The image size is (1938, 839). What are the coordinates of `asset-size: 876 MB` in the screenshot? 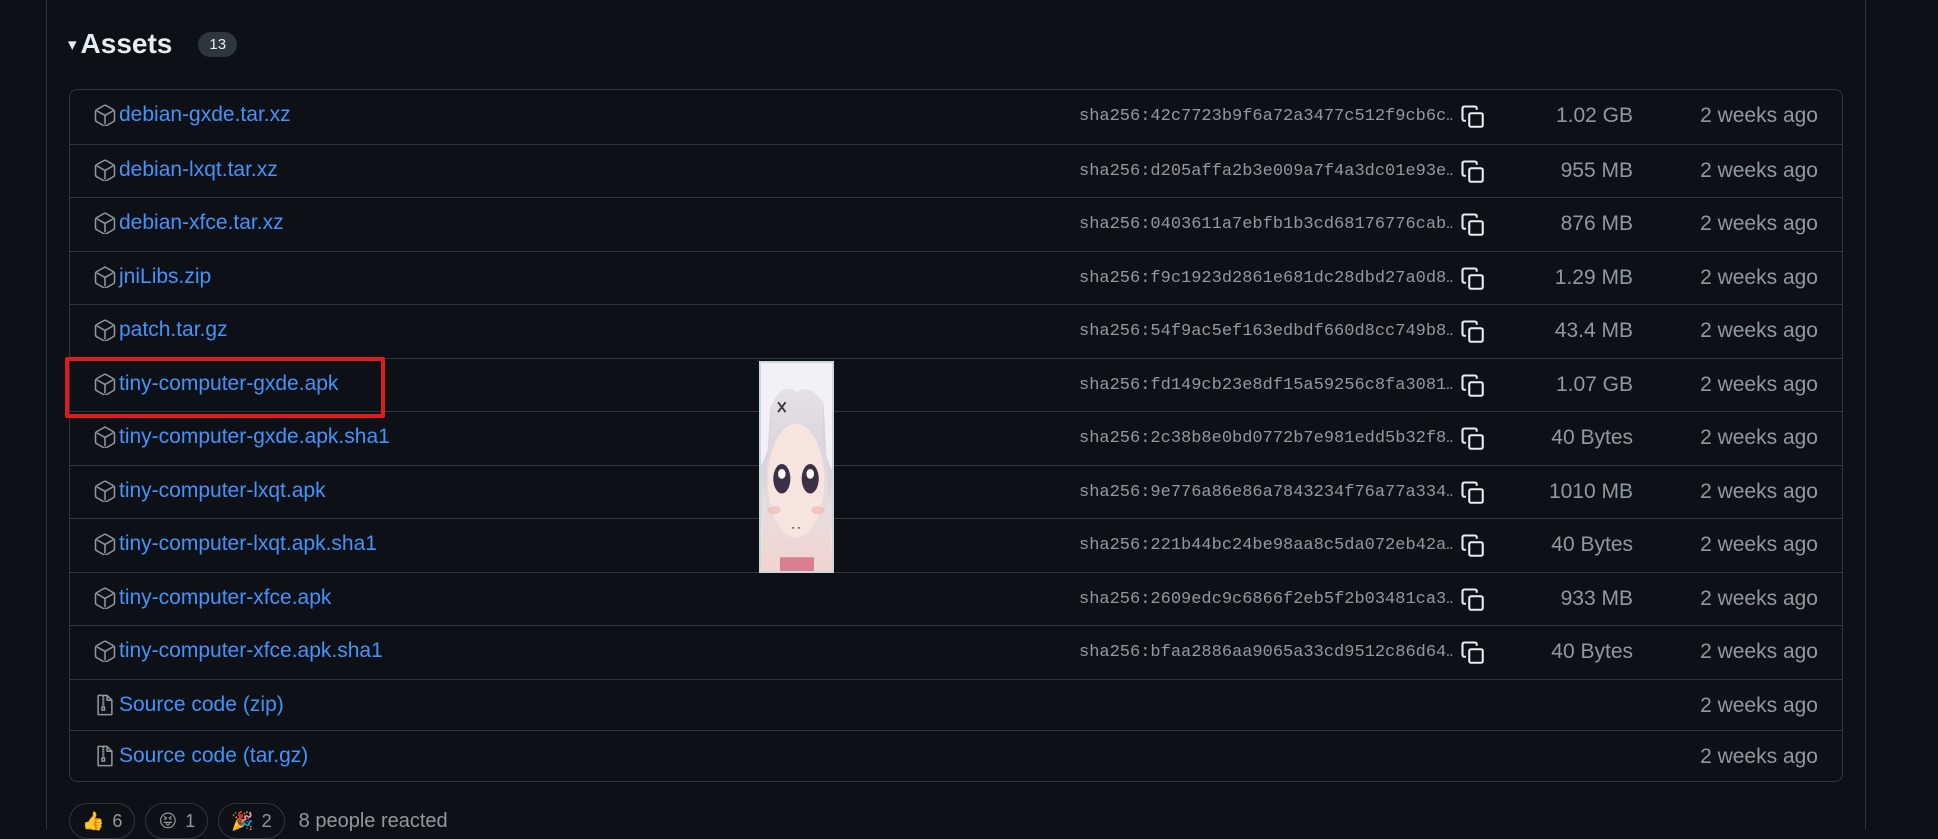 It's located at (1596, 223).